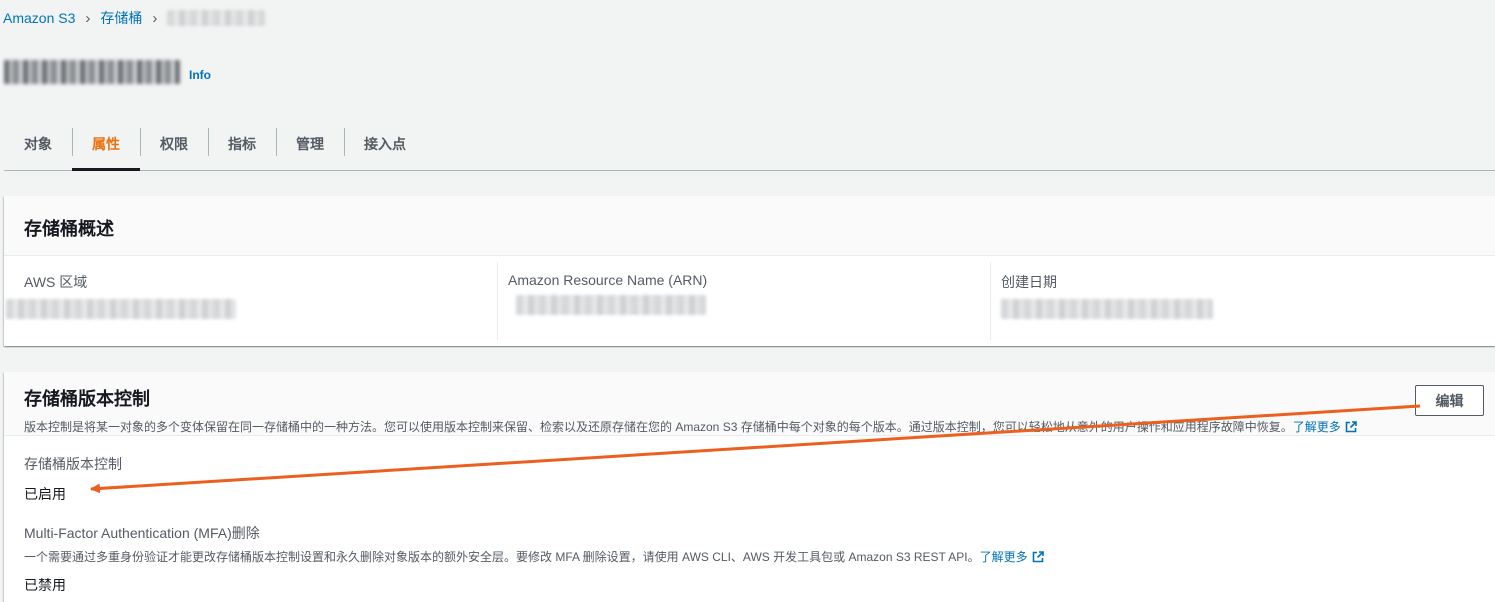 This screenshot has width=1495, height=602. I want to click on bucket-overview-header: 存储桶概述, so click(749, 226).